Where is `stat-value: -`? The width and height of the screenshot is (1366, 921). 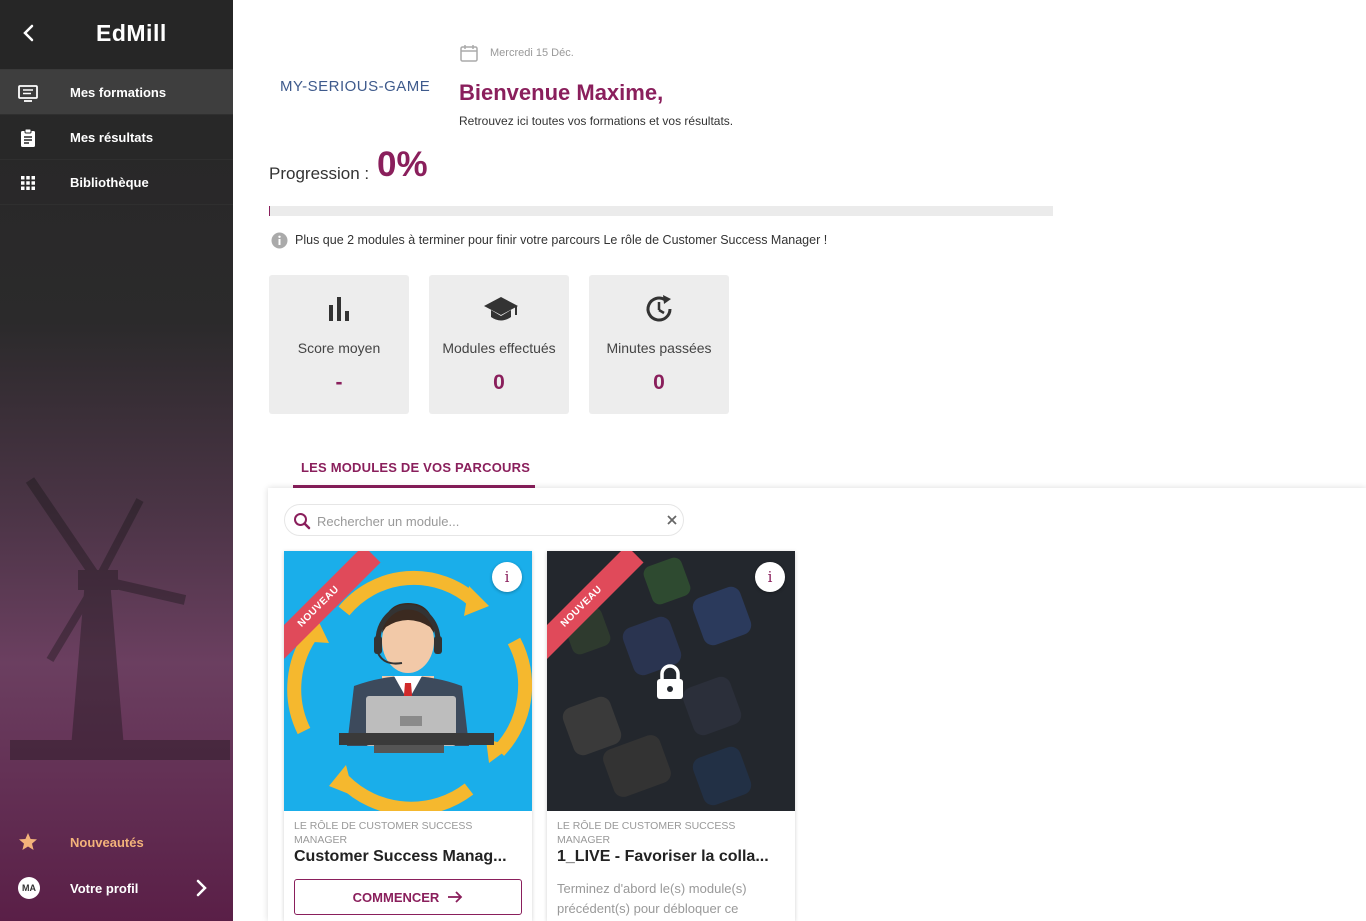 stat-value: - is located at coordinates (339, 382).